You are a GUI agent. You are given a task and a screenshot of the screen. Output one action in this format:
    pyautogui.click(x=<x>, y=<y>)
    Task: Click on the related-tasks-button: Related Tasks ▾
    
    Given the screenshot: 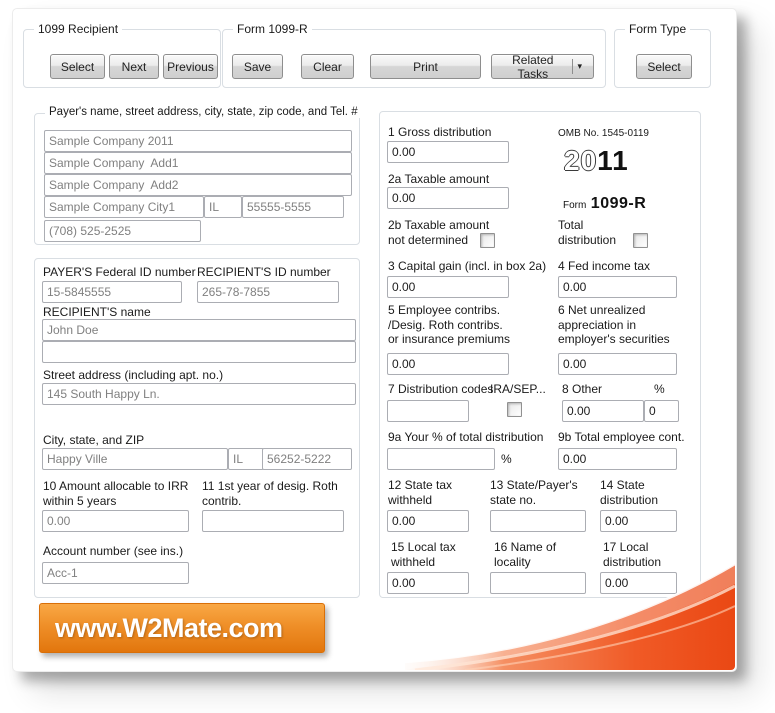 What is the action you would take?
    pyautogui.click(x=542, y=66)
    